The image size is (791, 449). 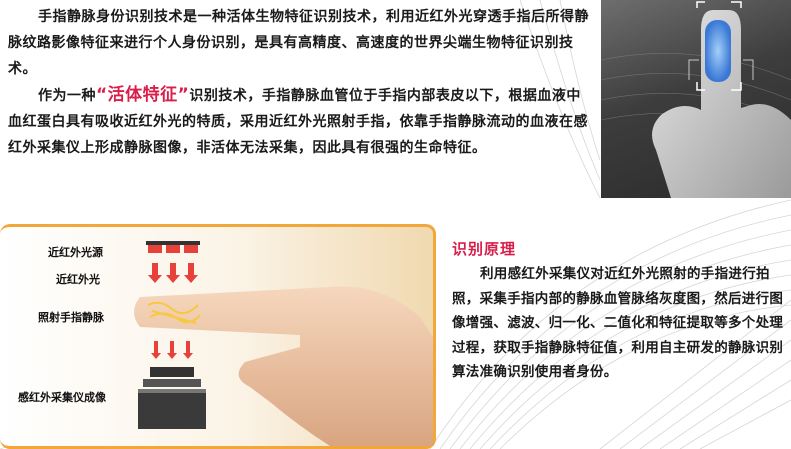 I want to click on ir-sensor-icon, so click(x=172, y=398).